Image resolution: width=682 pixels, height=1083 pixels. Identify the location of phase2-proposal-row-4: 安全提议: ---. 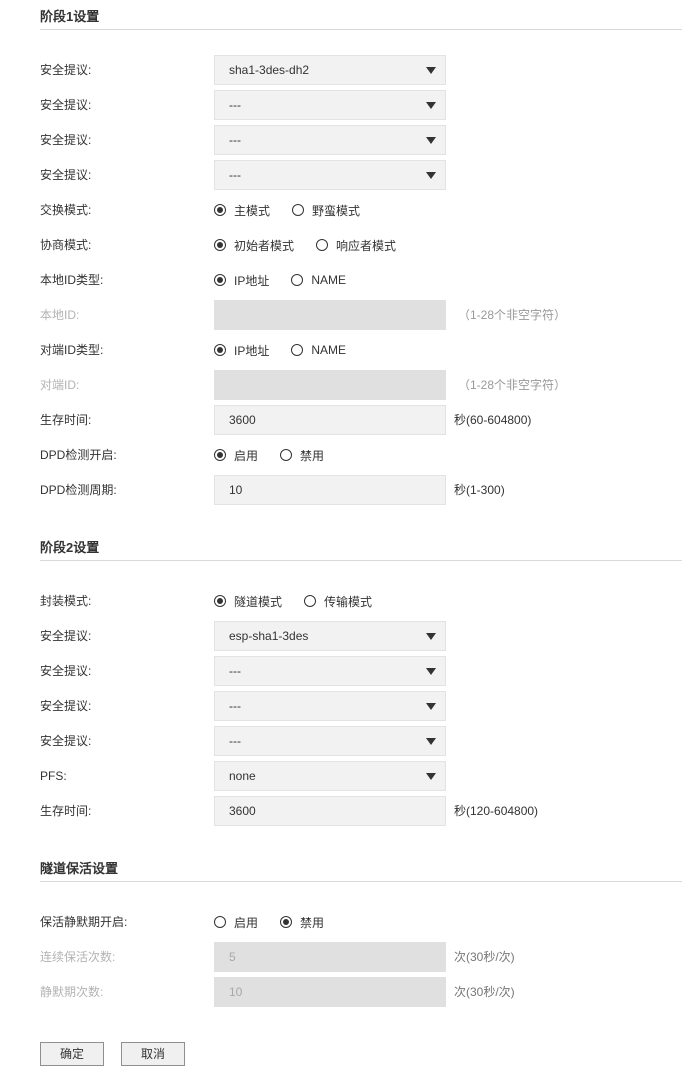
(341, 741).